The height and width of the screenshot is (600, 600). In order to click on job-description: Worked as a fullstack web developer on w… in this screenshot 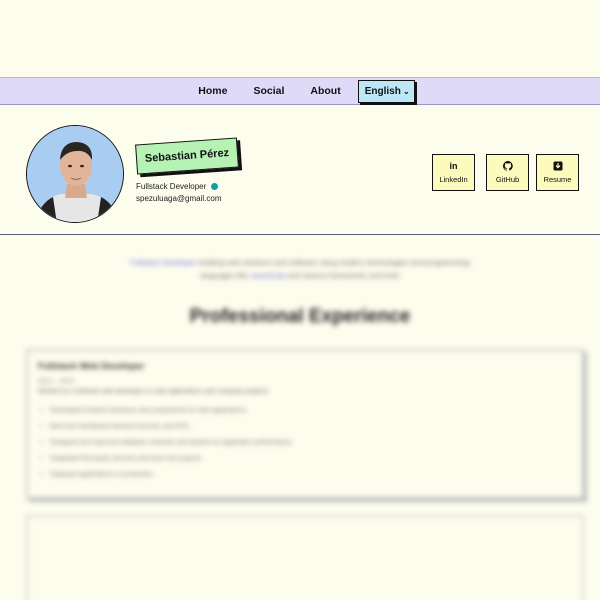, I will do `click(154, 391)`.